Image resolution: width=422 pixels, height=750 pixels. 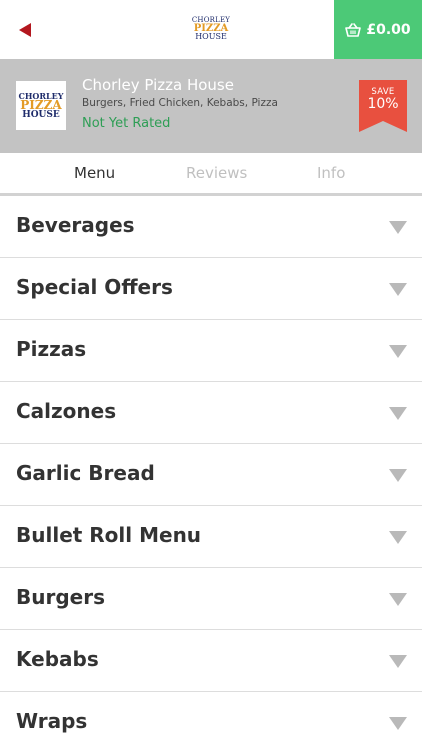 What do you see at coordinates (60, 597) in the screenshot?
I see `category-label: Burgers` at bounding box center [60, 597].